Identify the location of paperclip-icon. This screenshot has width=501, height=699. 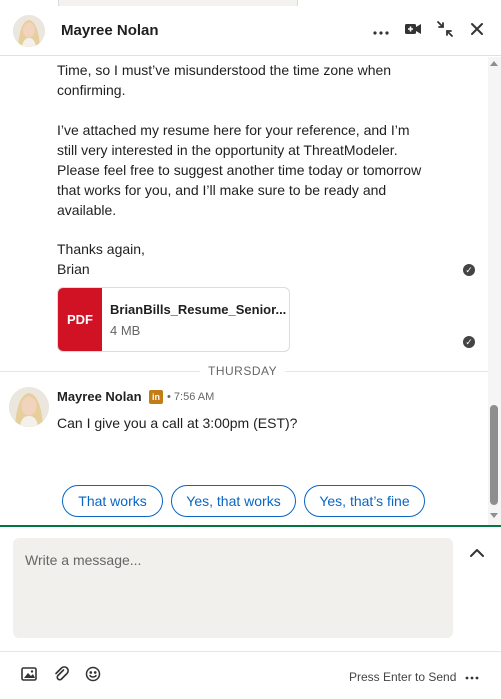
(61, 676).